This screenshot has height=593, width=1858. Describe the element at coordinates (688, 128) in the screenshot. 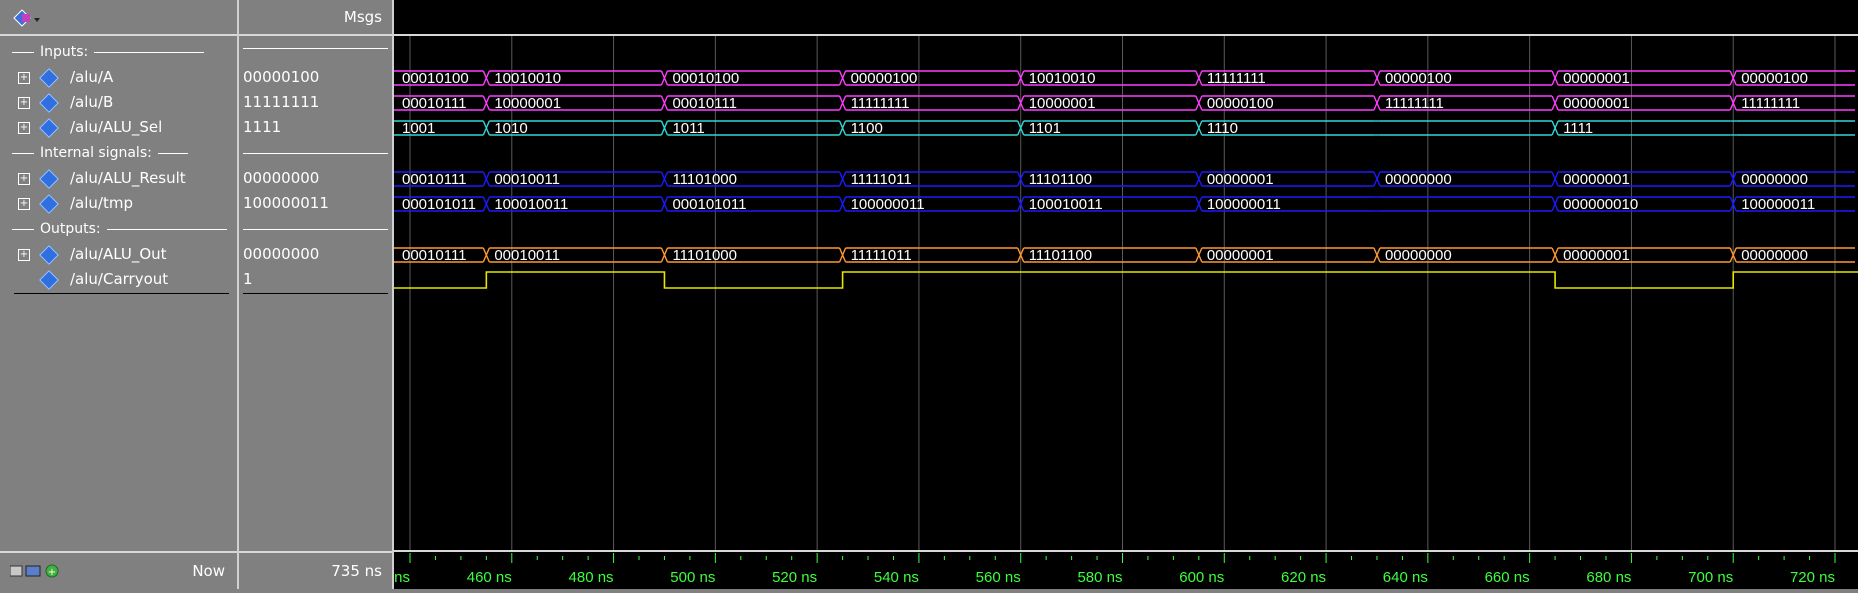

I see `bus-value: 1011` at that location.